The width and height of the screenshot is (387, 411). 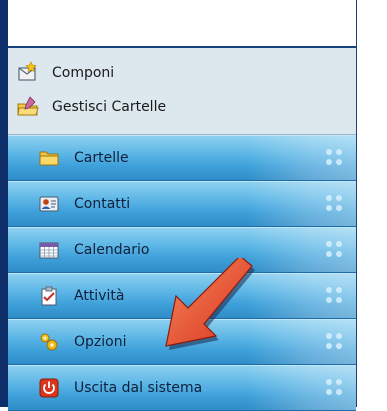 What do you see at coordinates (138, 388) in the screenshot?
I see `menu-label: Uscita dal sistema` at bounding box center [138, 388].